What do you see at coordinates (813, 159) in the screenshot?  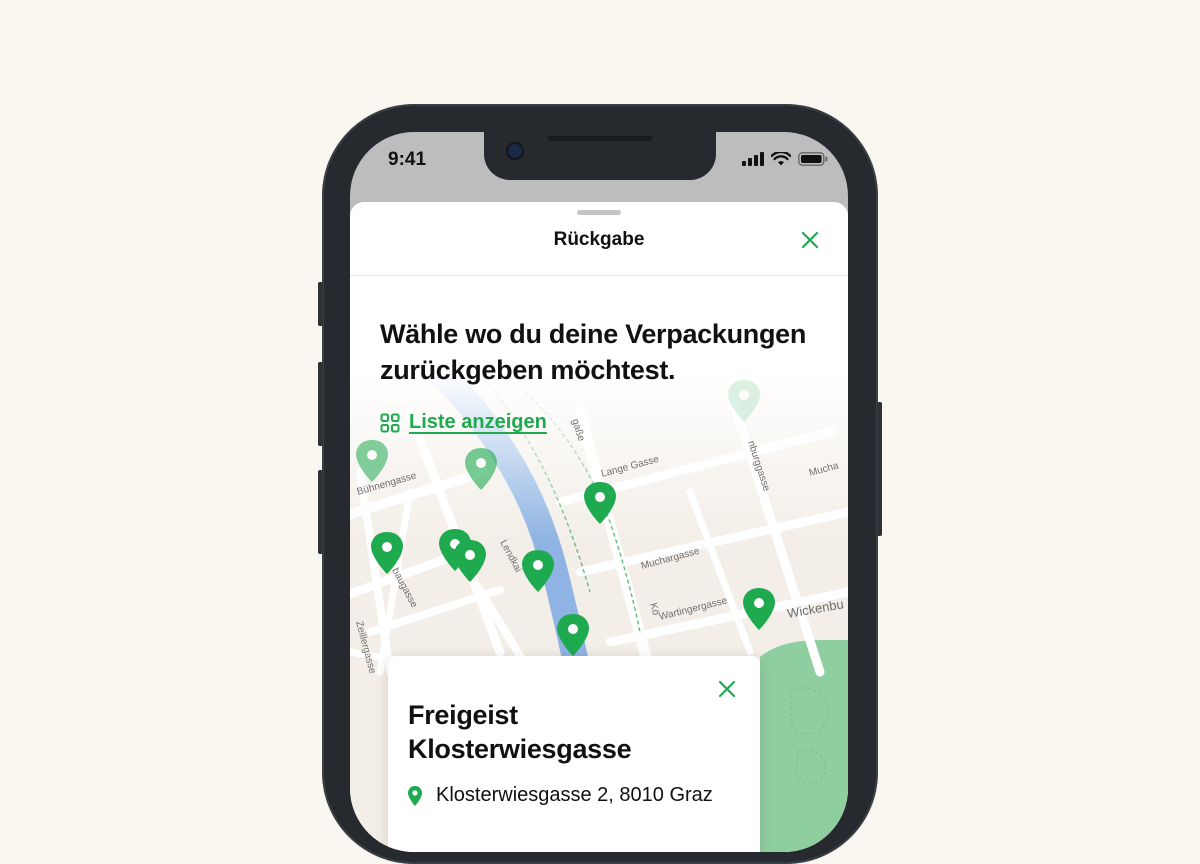 I see `battery-icon` at bounding box center [813, 159].